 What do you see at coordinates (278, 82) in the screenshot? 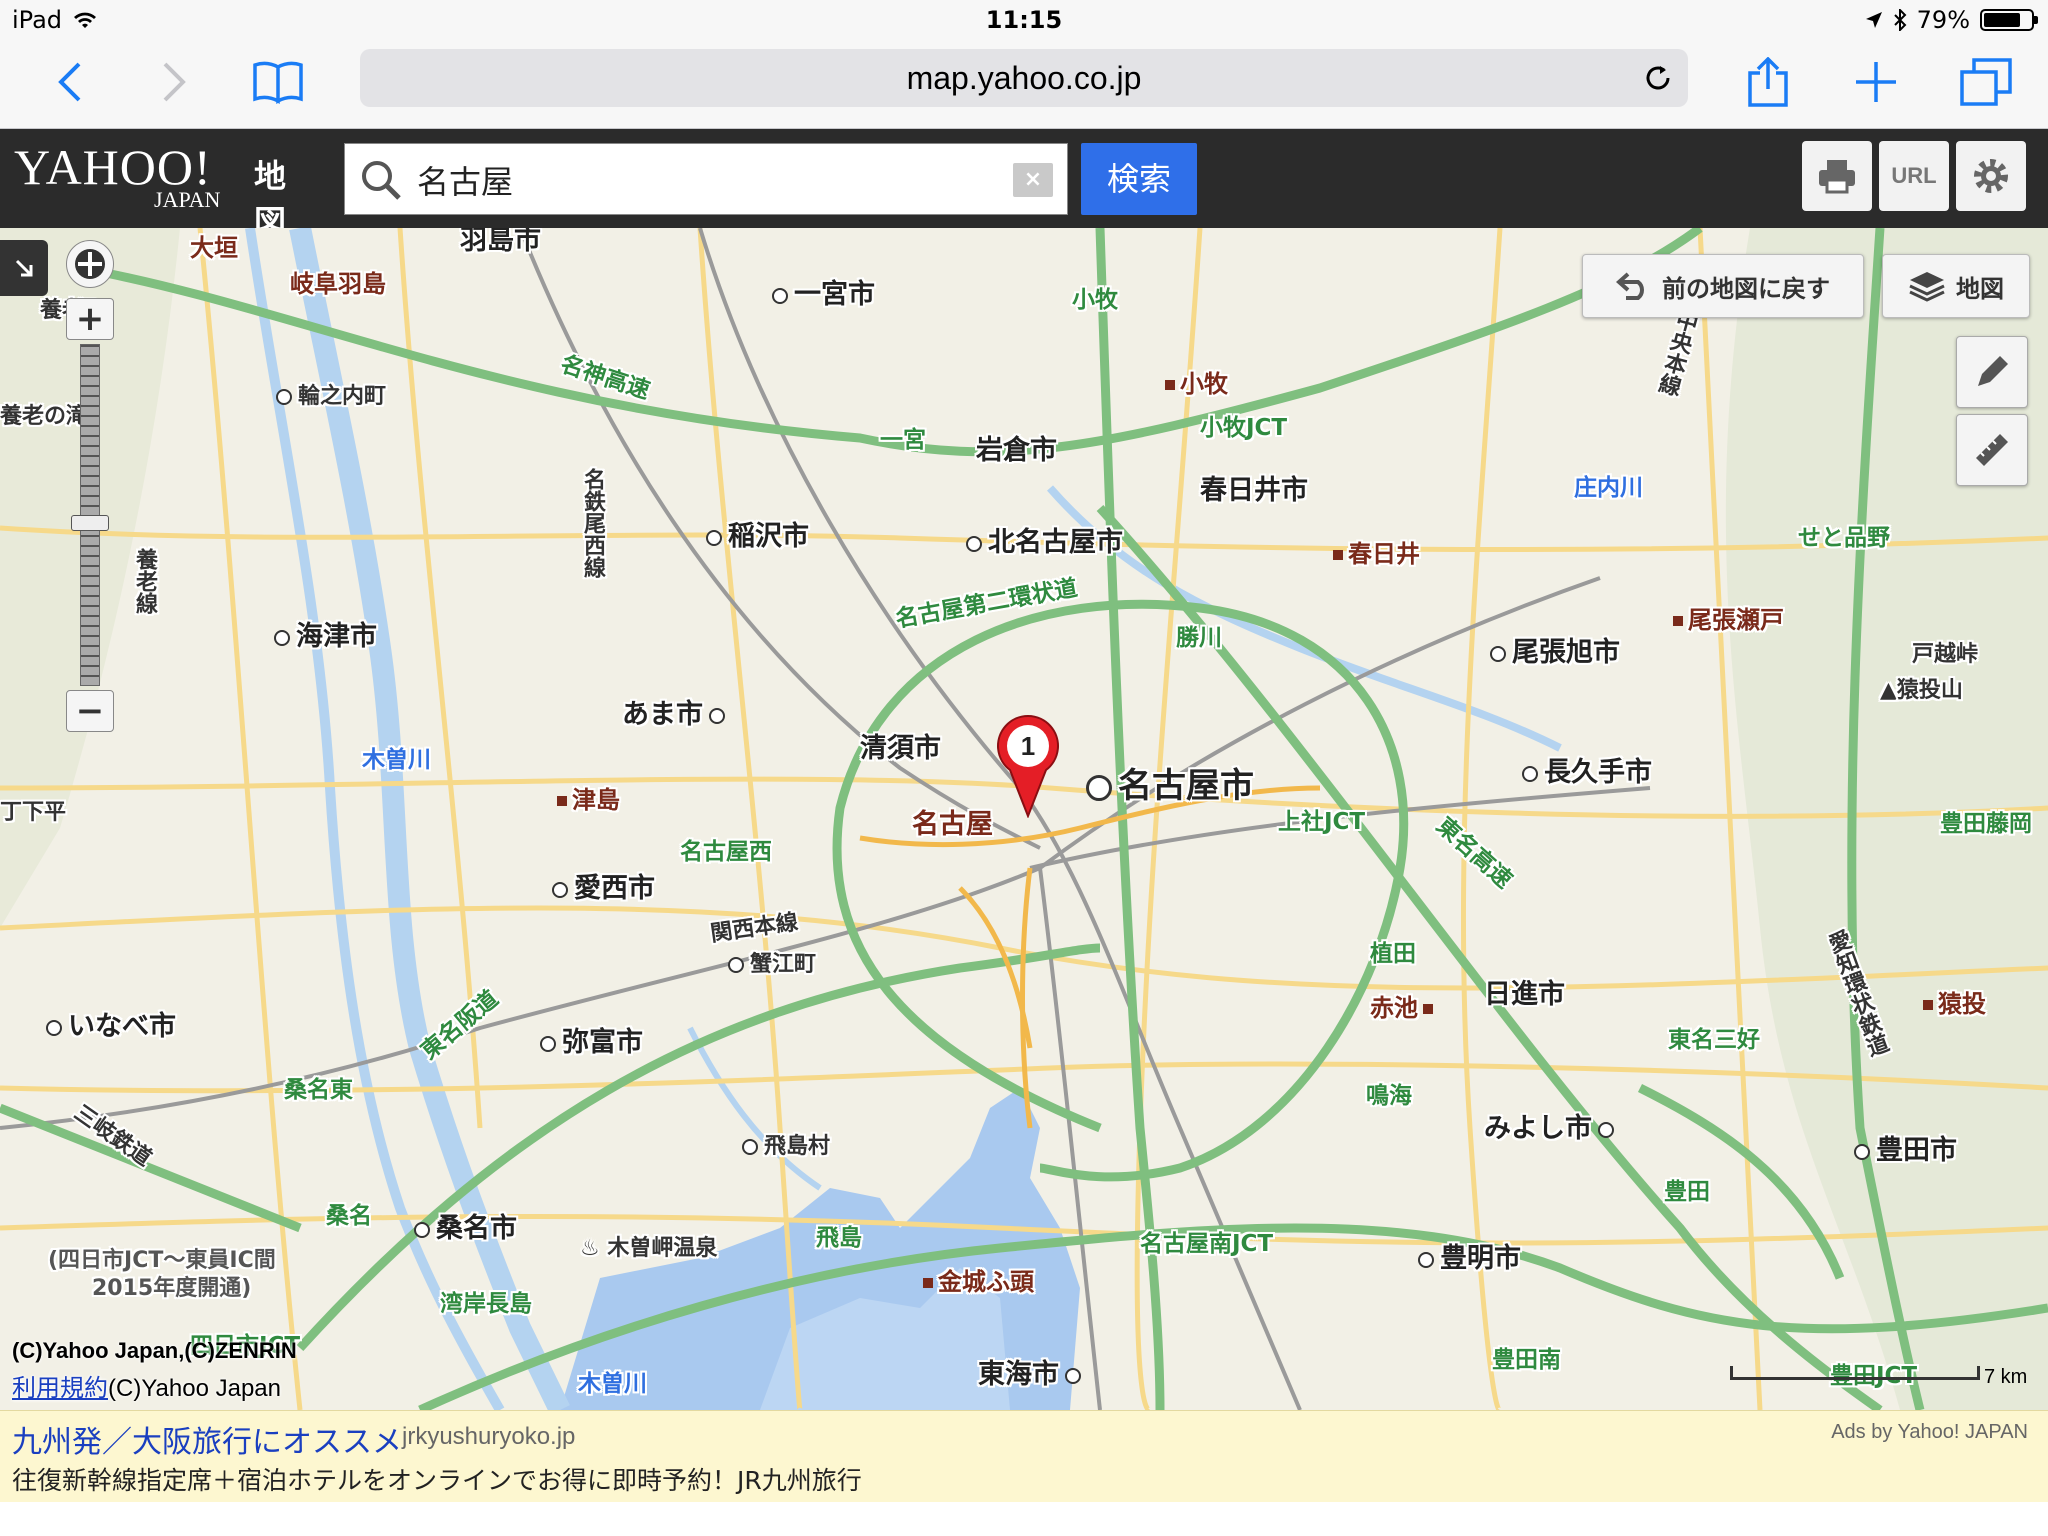
I see `bookmarks-icon` at bounding box center [278, 82].